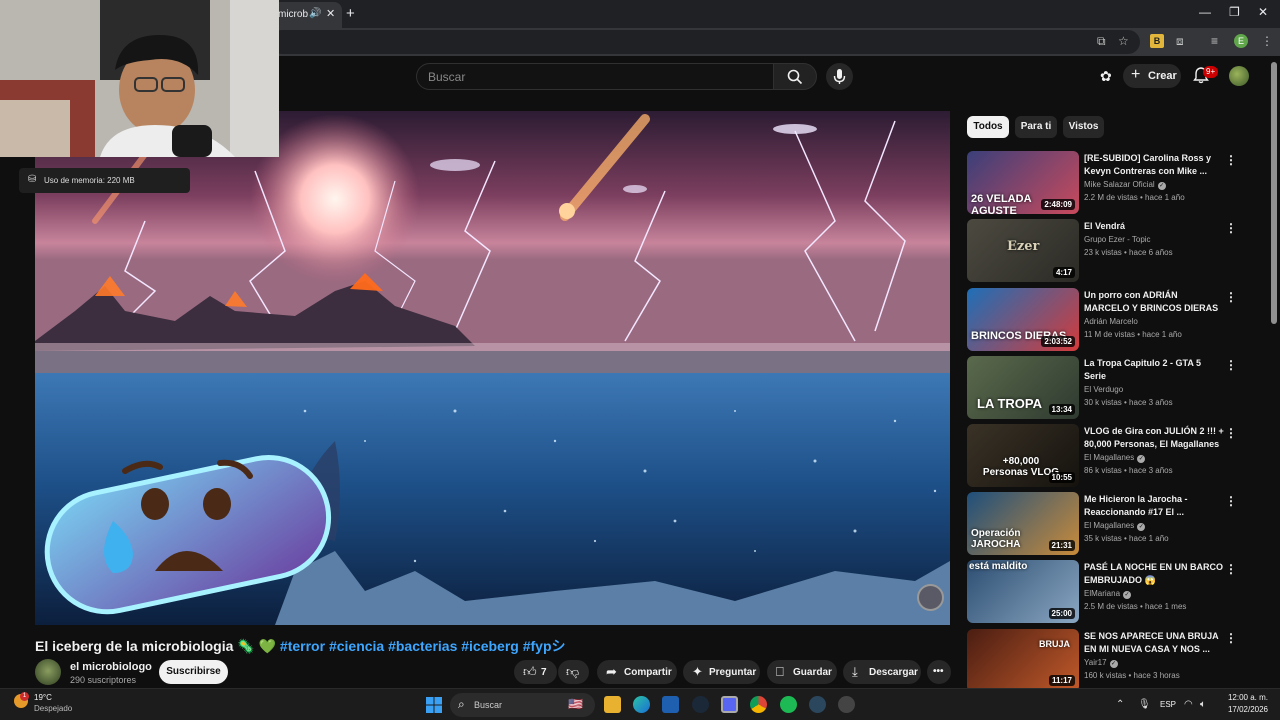 This screenshot has height=720, width=1280. Describe the element at coordinates (839, 76) in the screenshot. I see `voice-search-button` at that location.